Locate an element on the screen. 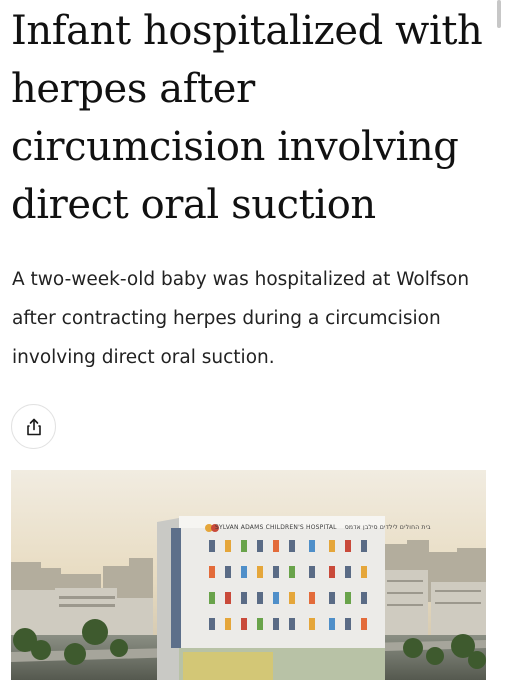 This screenshot has width=505, height=680. share-icon is located at coordinates (34, 427).